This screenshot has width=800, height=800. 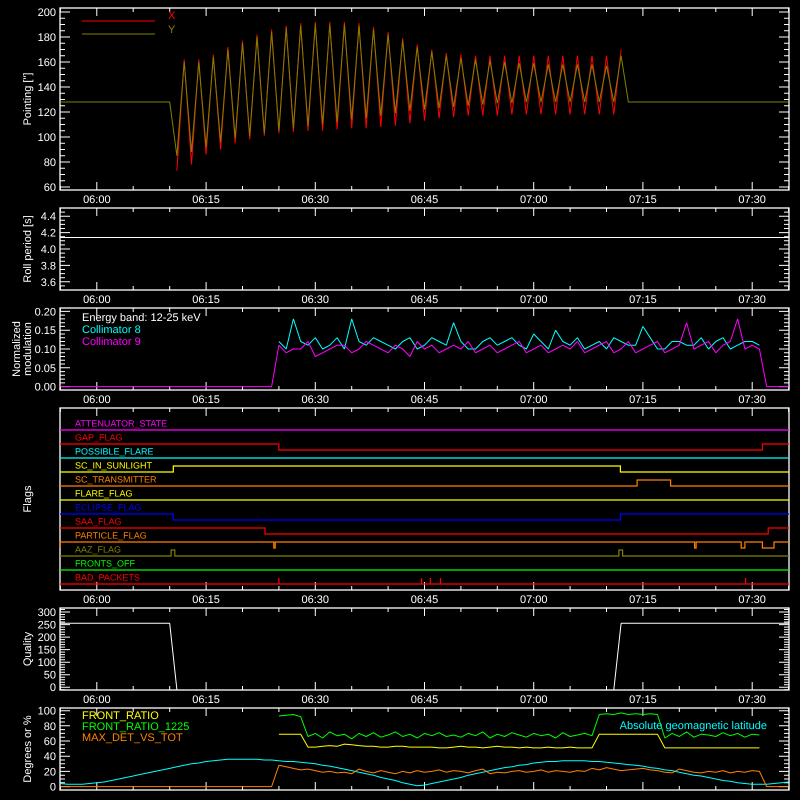 What do you see at coordinates (47, 63) in the screenshot?
I see `tick-label: 160` at bounding box center [47, 63].